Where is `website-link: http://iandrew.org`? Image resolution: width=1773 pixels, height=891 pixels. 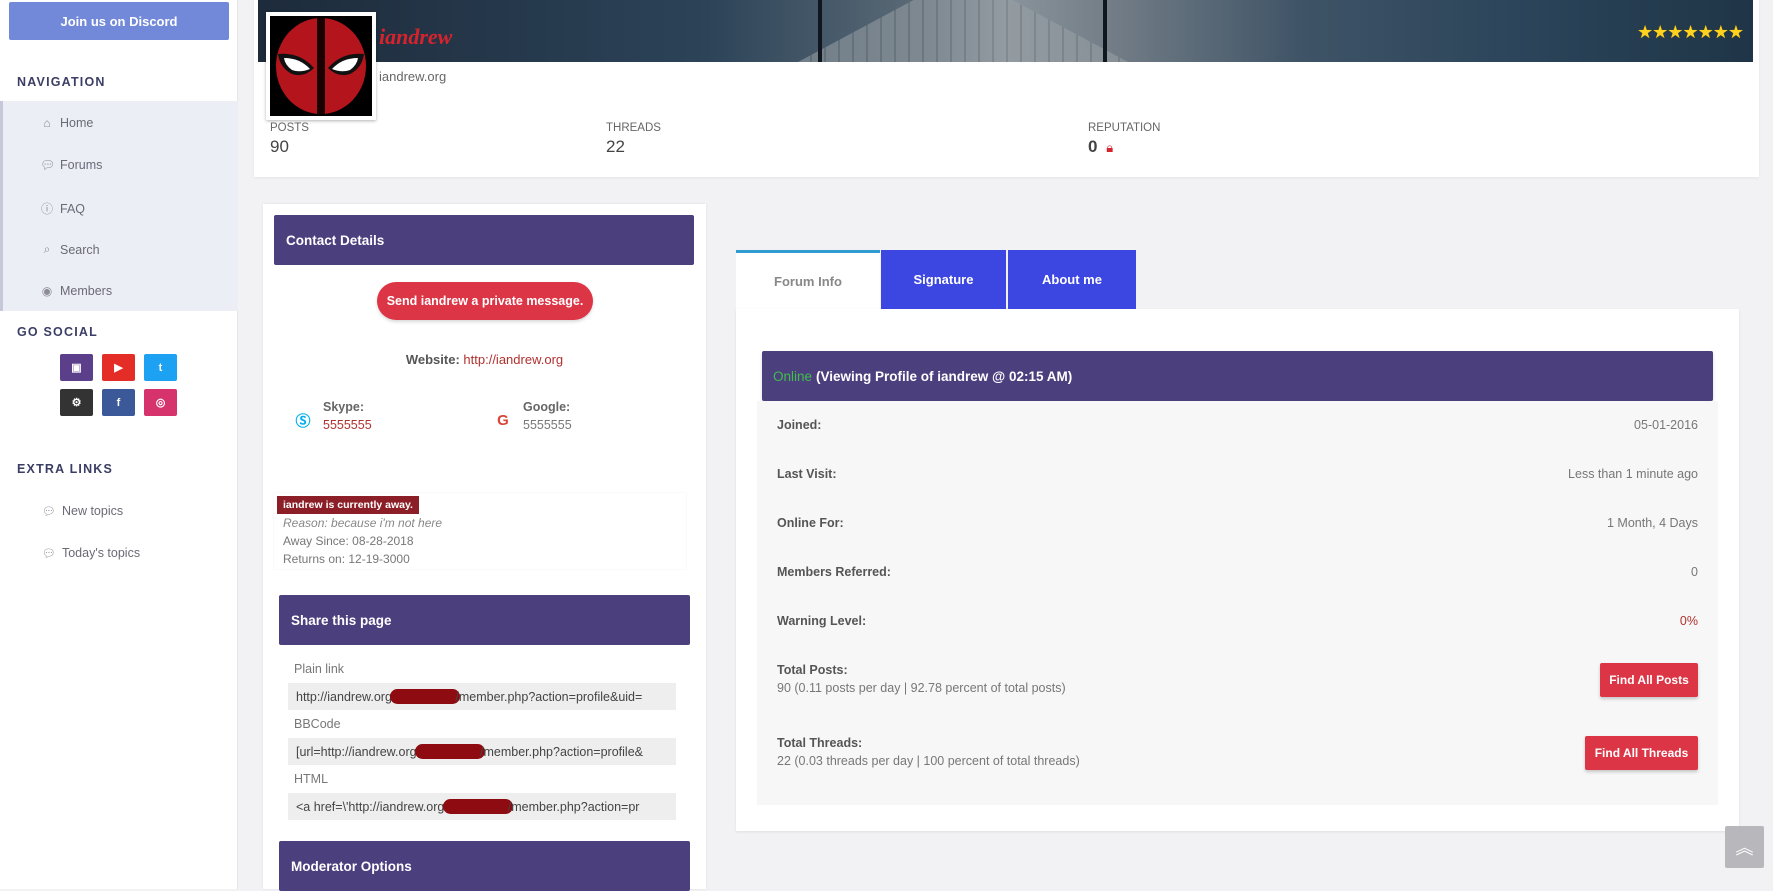 website-link: http://iandrew.org is located at coordinates (513, 359).